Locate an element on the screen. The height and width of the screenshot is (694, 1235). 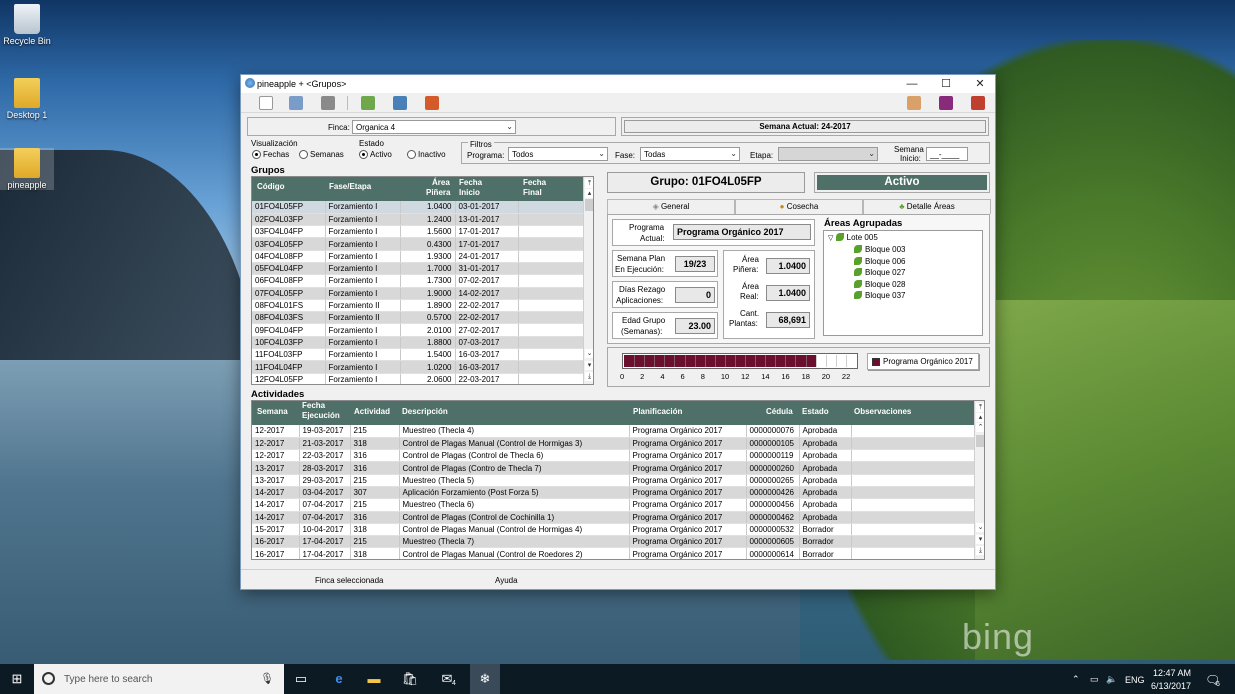
semanas-radio: Semanas is located at coordinates (321, 154).